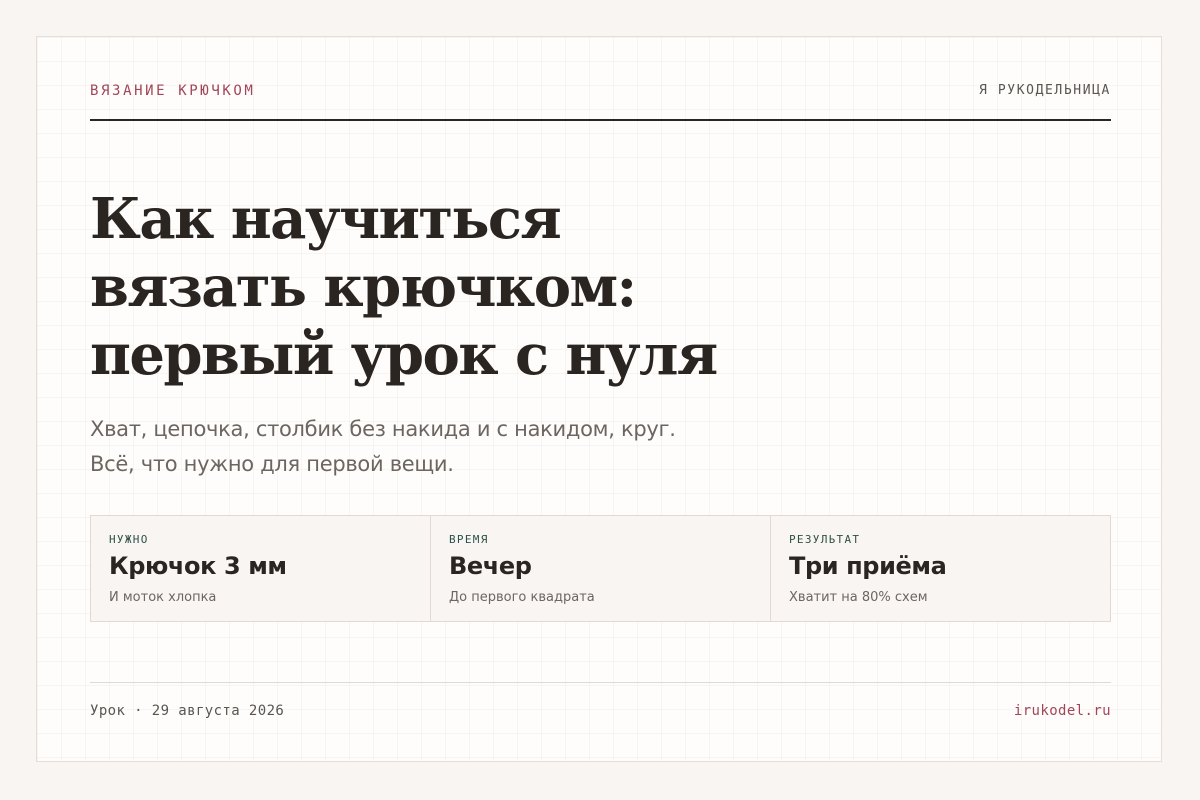  What do you see at coordinates (404, 355) in the screenshot?
I see `title-line: первый урок с нуля` at bounding box center [404, 355].